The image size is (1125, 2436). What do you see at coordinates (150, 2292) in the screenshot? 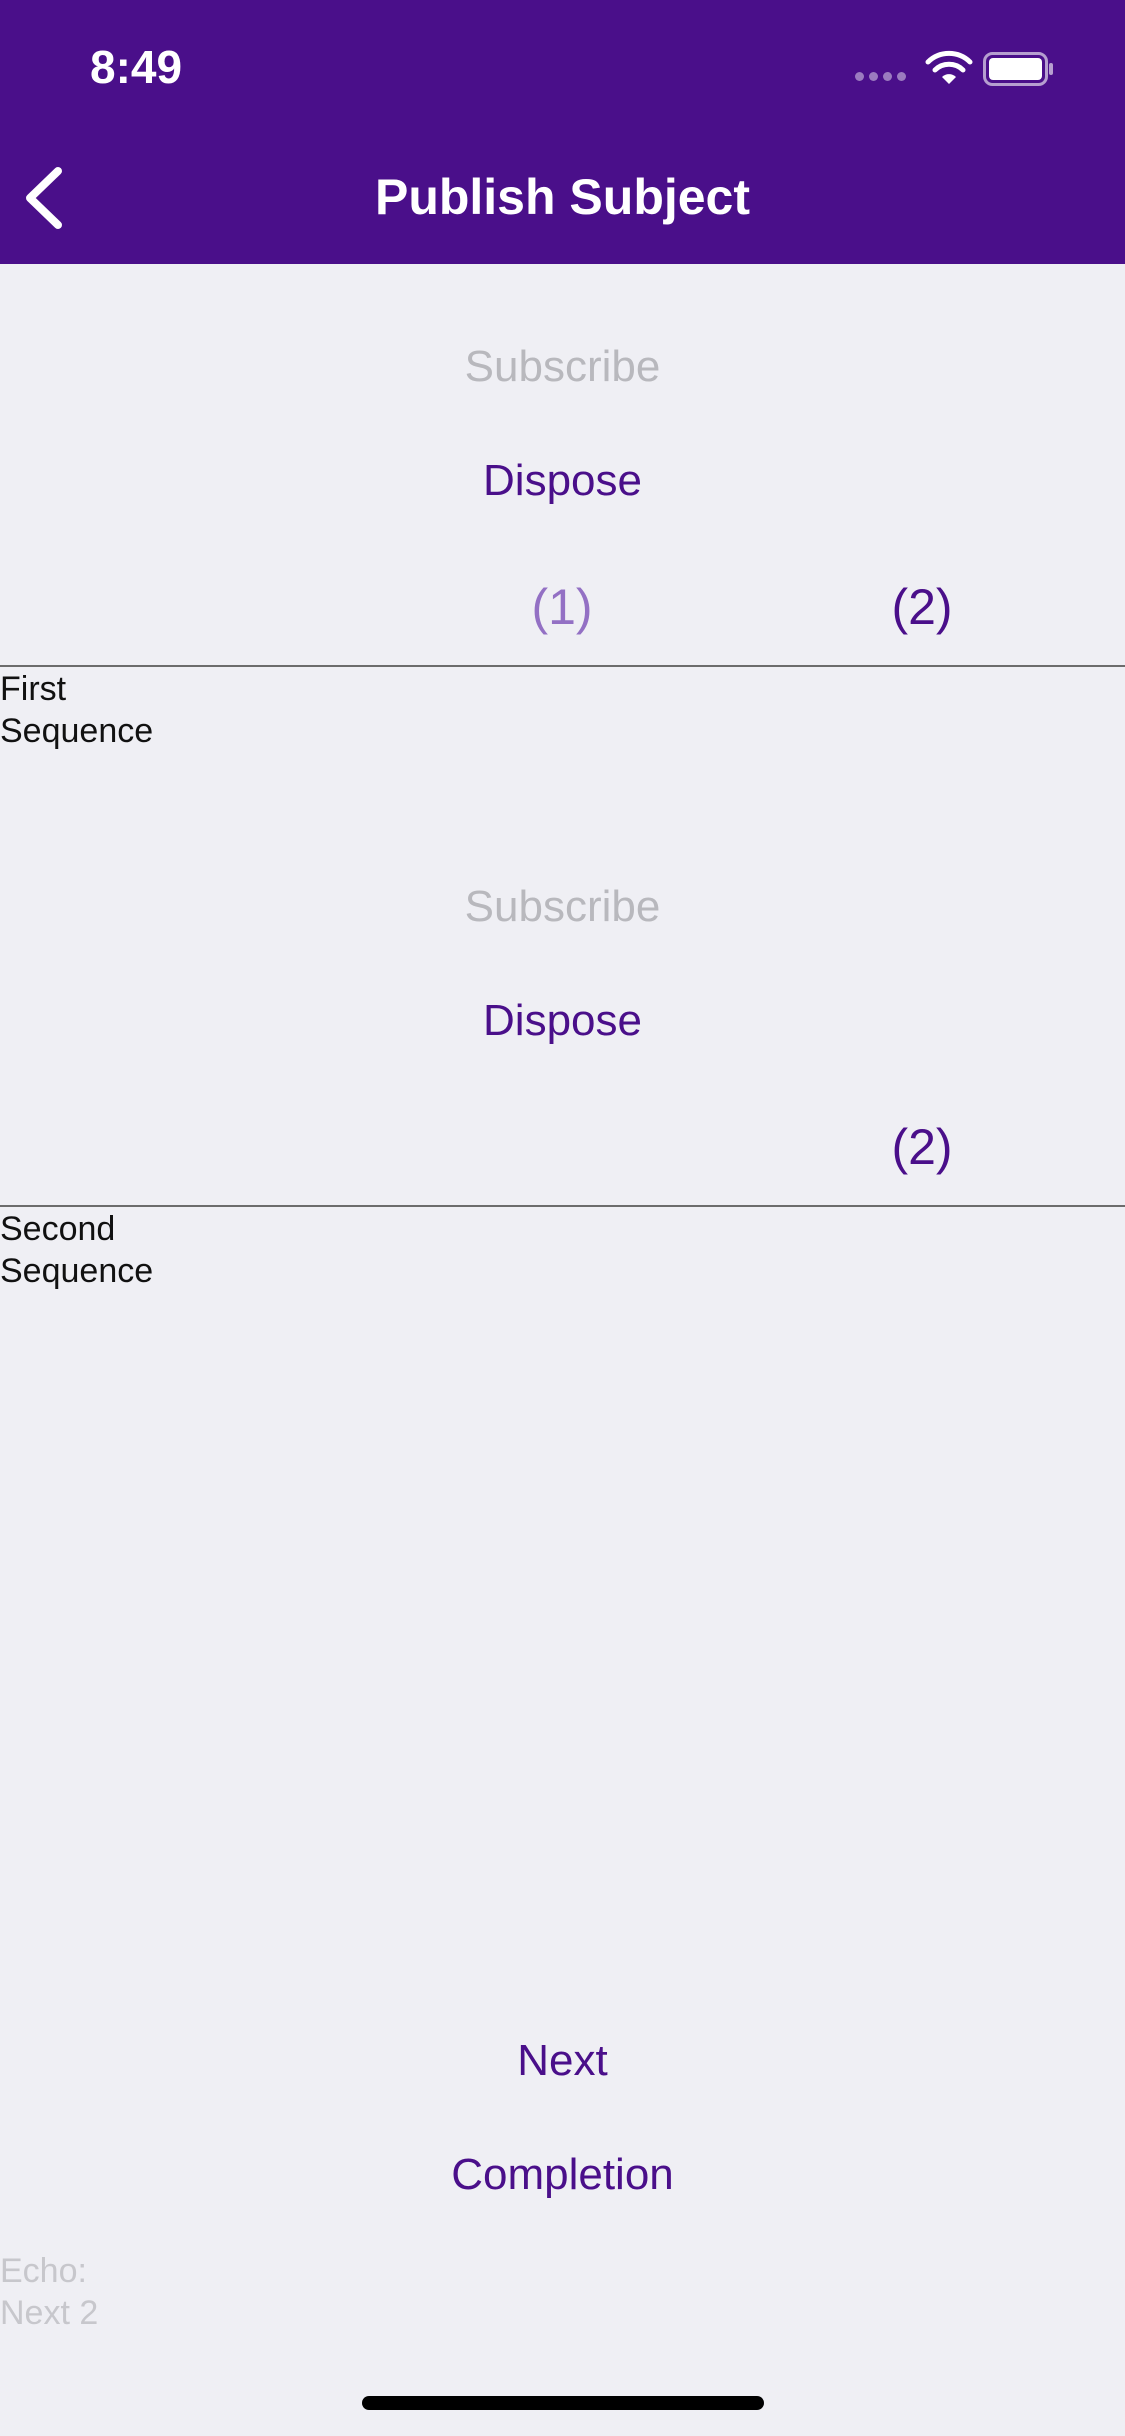
I see `echo-output: Echo: Next 2` at bounding box center [150, 2292].